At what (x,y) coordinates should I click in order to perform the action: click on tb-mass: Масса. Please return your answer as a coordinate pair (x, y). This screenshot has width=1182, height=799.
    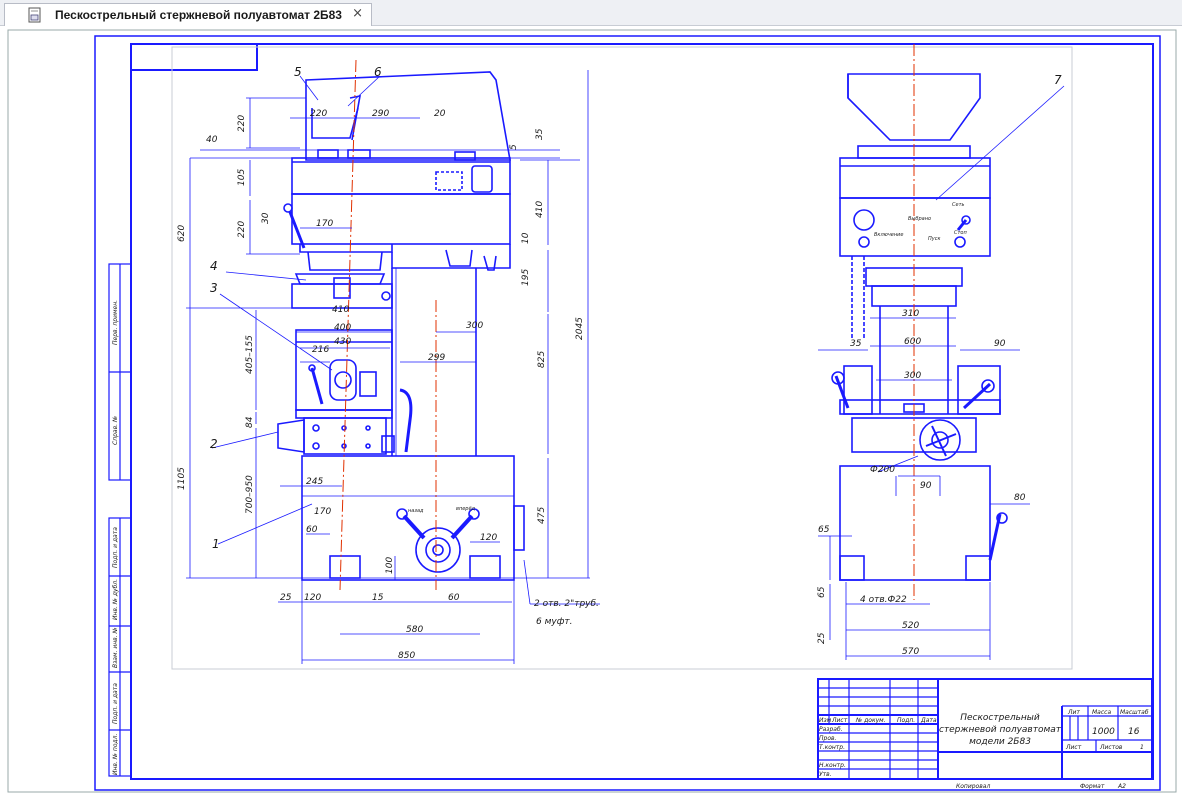
    Looking at the image, I should click on (1101, 712).